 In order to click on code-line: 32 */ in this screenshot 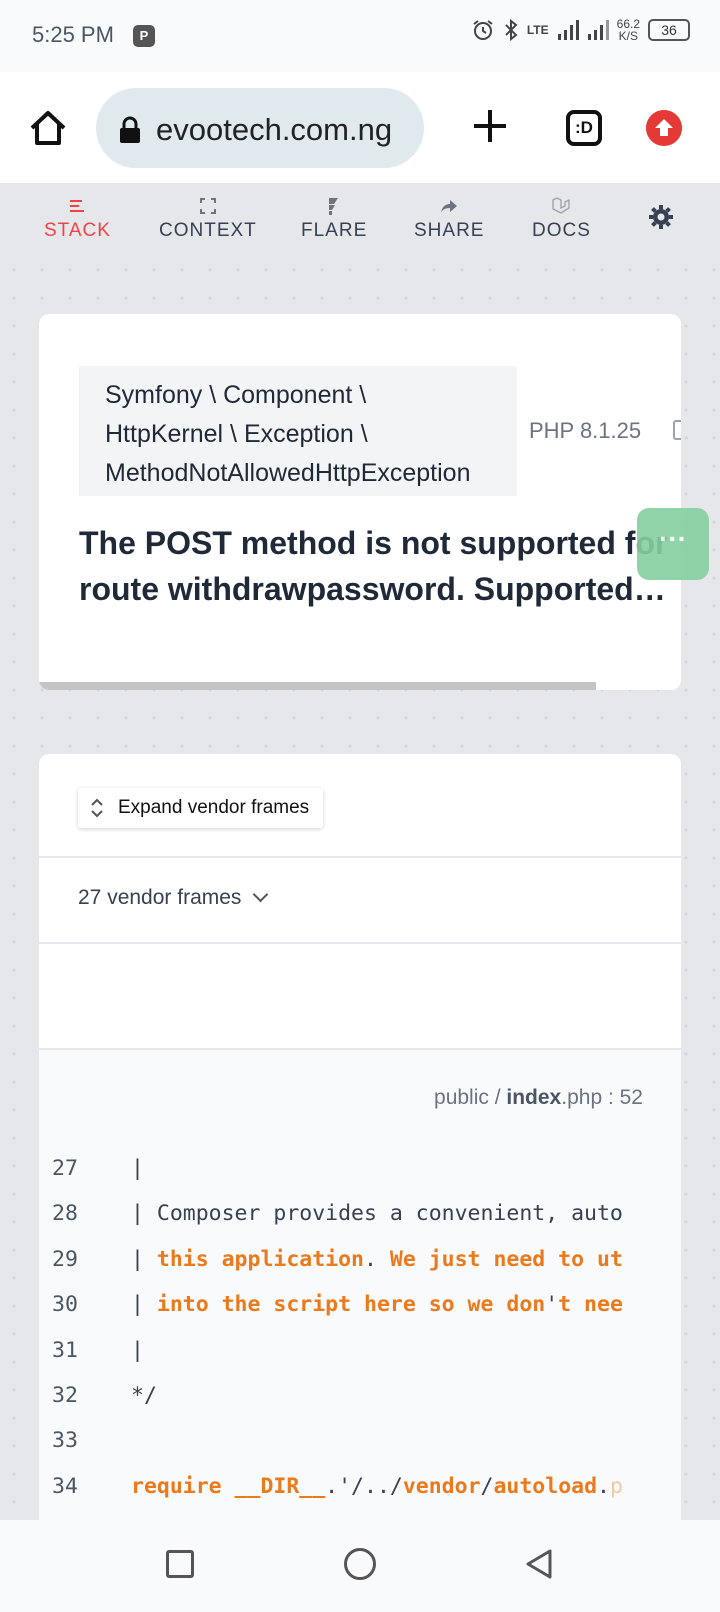, I will do `click(360, 1395)`.